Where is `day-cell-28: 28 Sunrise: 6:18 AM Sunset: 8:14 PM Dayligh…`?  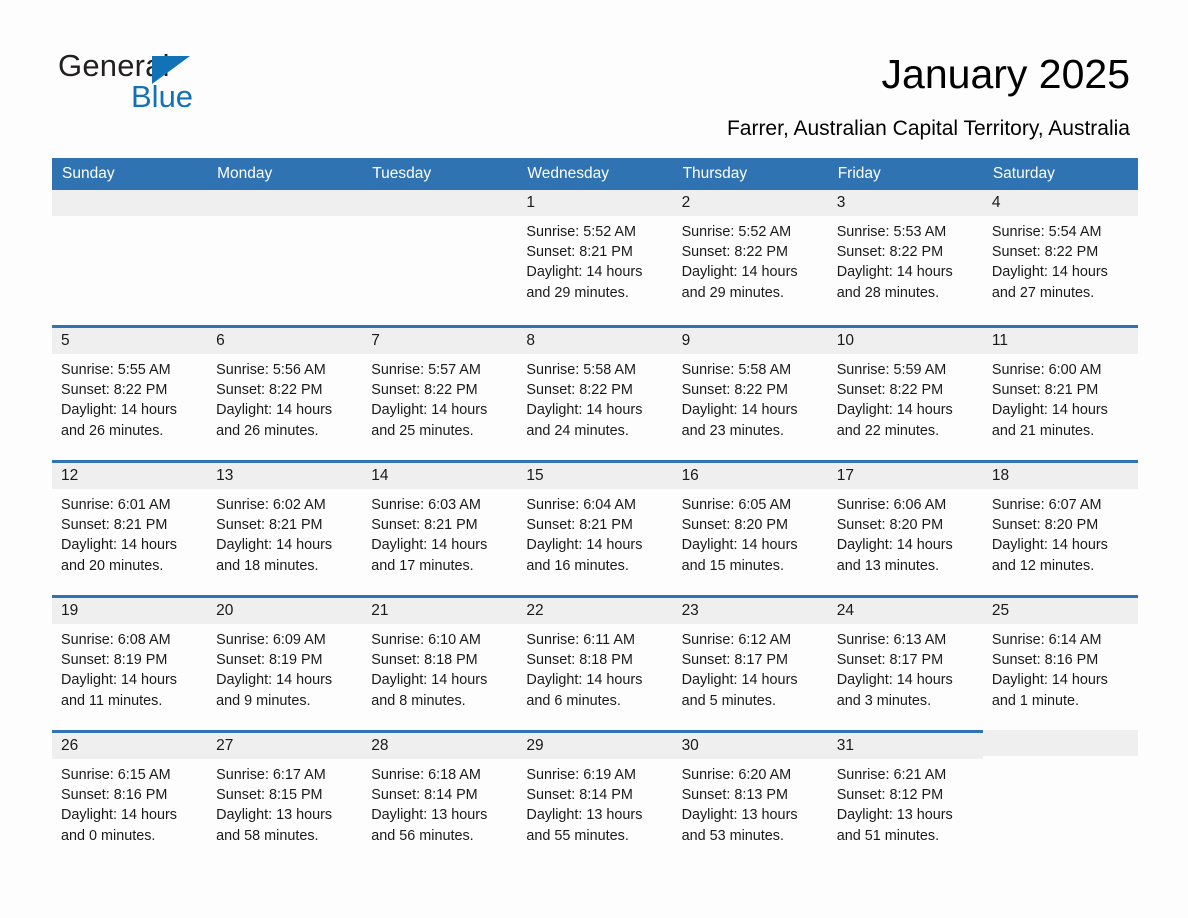 day-cell-28: 28 Sunrise: 6:18 AM Sunset: 8:14 PM Dayligh… is located at coordinates (440, 797).